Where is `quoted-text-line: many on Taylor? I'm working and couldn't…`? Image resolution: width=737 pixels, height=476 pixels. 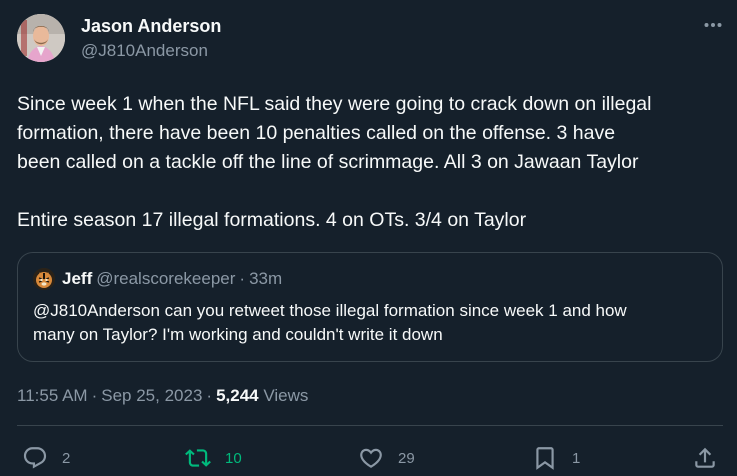
quoted-text-line: many on Taylor? I'm working and couldn't… is located at coordinates (238, 334).